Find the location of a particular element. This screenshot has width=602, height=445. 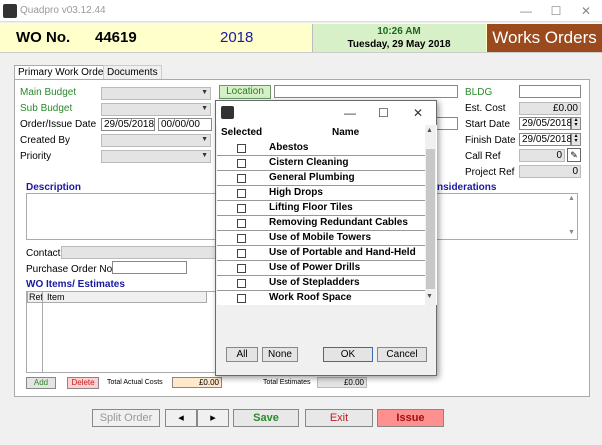

list-item: Removing Redundant Cables is located at coordinates (321, 223).